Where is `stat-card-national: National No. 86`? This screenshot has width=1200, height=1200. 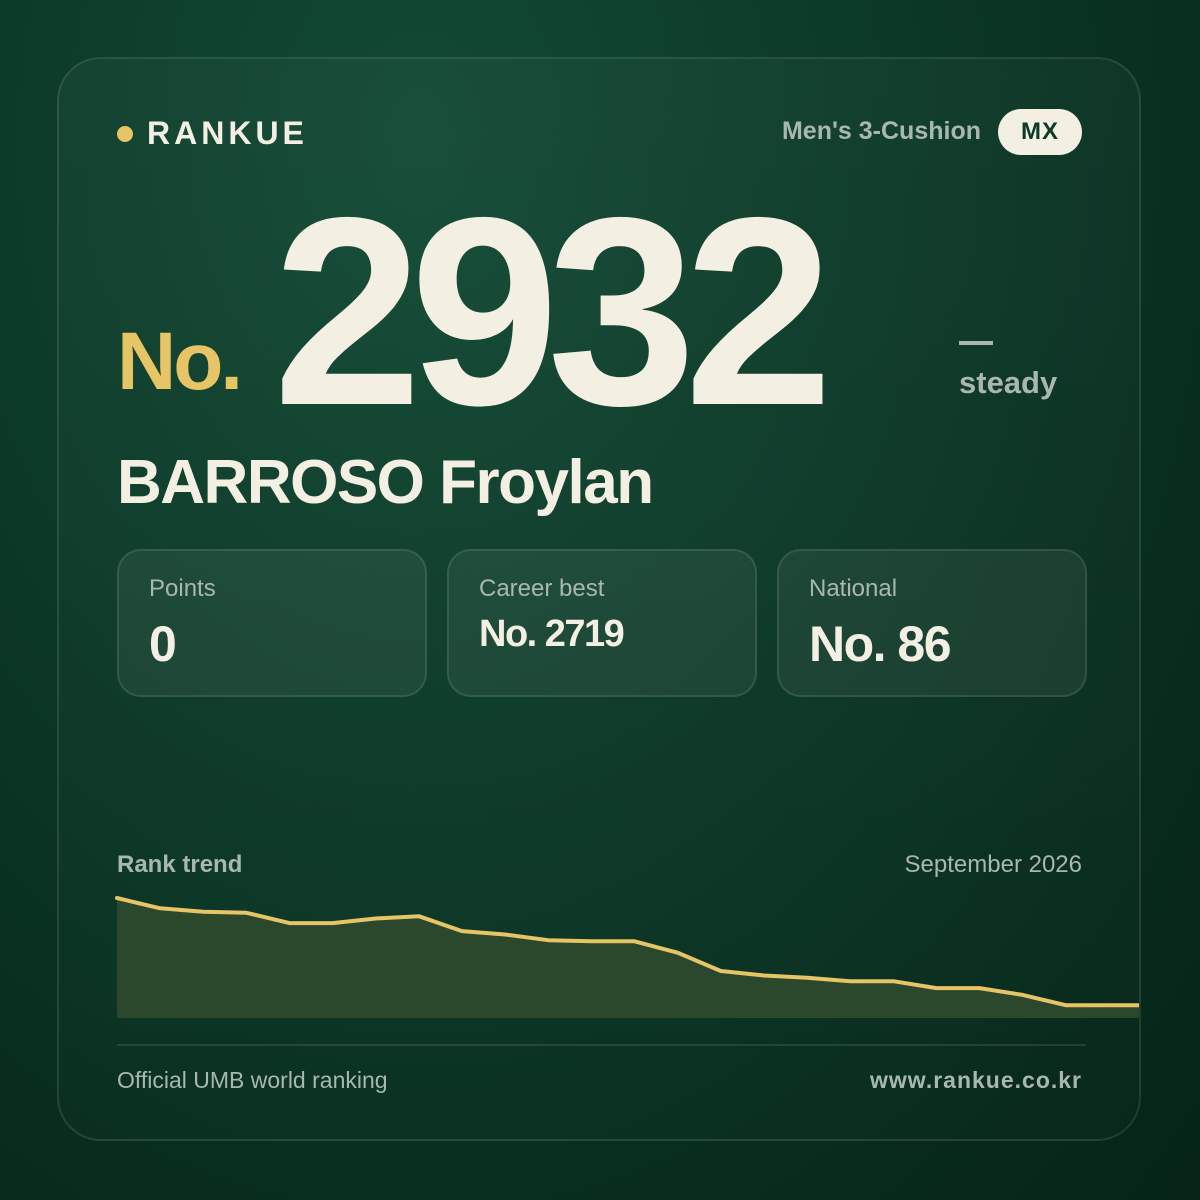
stat-card-national: National No. 86 is located at coordinates (932, 623).